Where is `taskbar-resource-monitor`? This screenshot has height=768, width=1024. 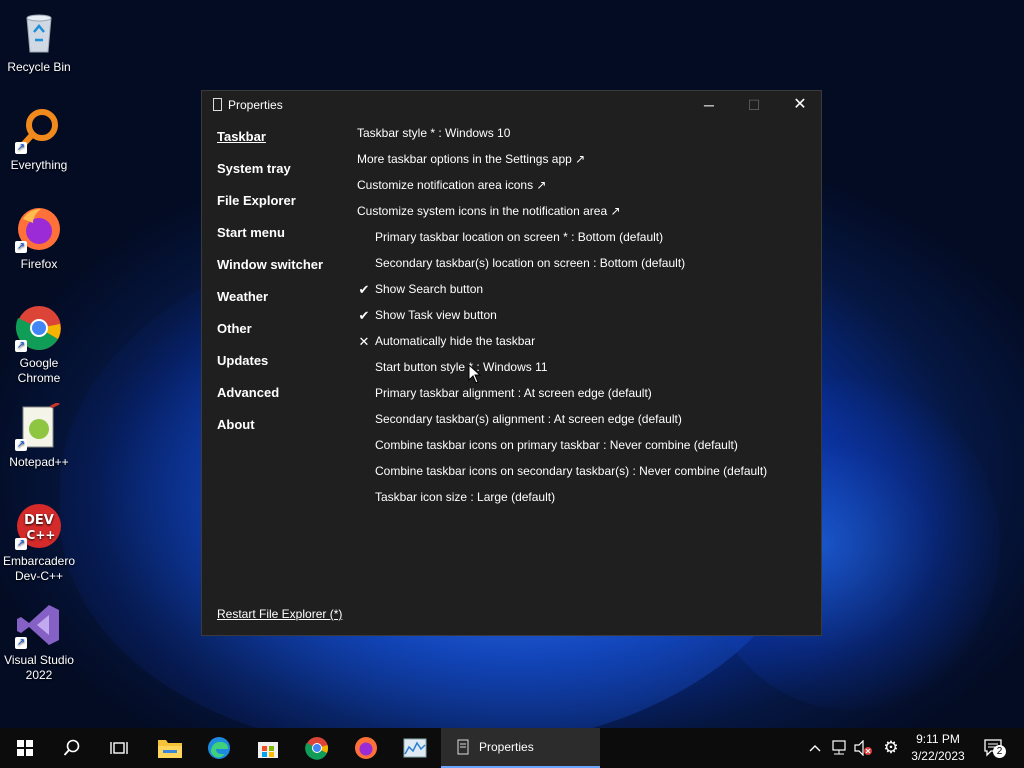 taskbar-resource-monitor is located at coordinates (415, 748).